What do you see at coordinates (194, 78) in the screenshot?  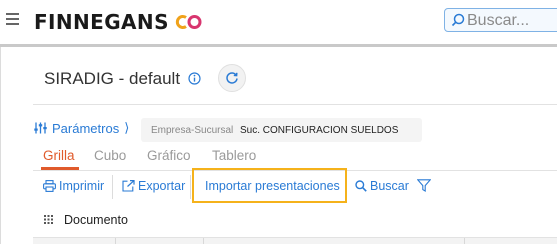 I see `info-icon` at bounding box center [194, 78].